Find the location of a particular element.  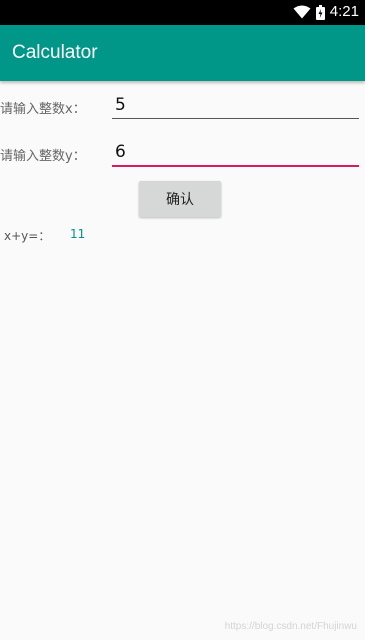

app-title: Calculator is located at coordinates (55, 52).